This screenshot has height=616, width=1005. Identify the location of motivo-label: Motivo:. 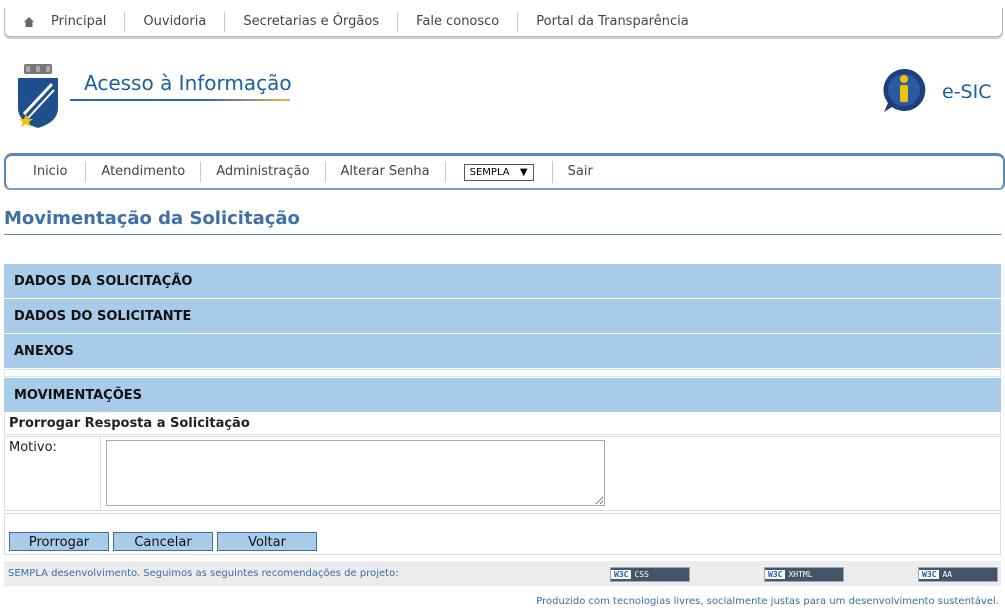
(53, 473).